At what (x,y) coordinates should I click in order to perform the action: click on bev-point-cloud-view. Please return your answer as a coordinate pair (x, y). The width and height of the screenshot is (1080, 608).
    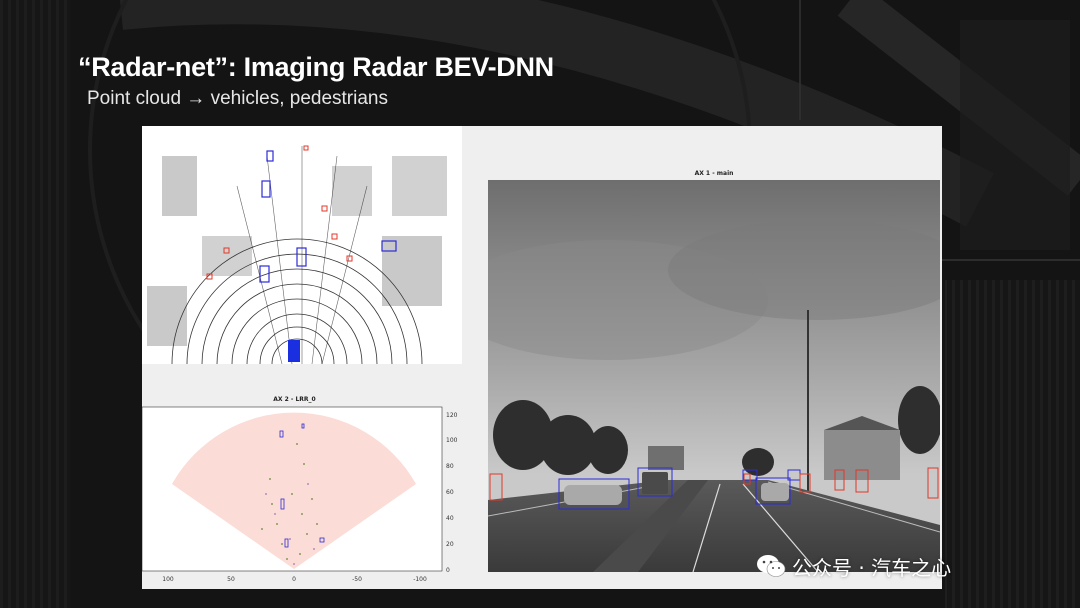
    Looking at the image, I should click on (302, 245).